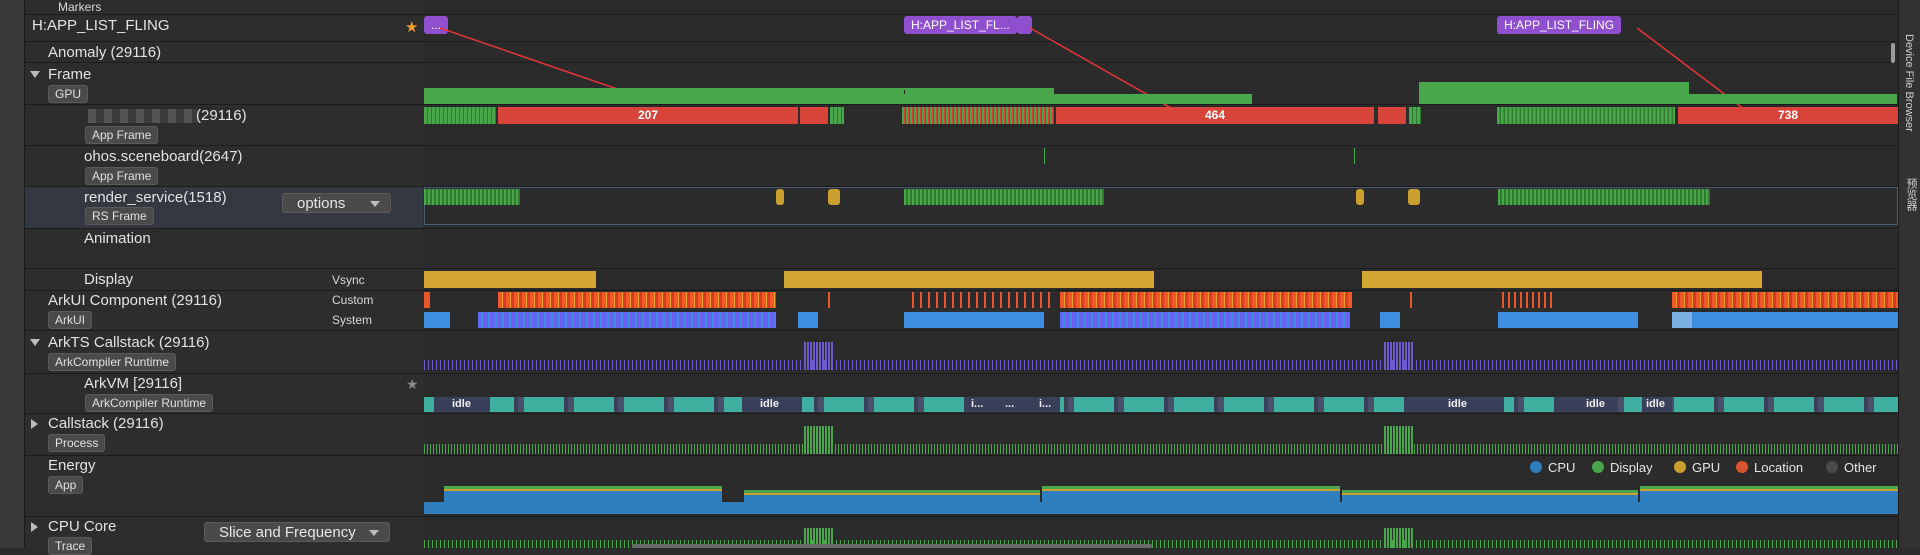  What do you see at coordinates (106, 423) in the screenshot?
I see `callstack-title: Callstack (29116)` at bounding box center [106, 423].